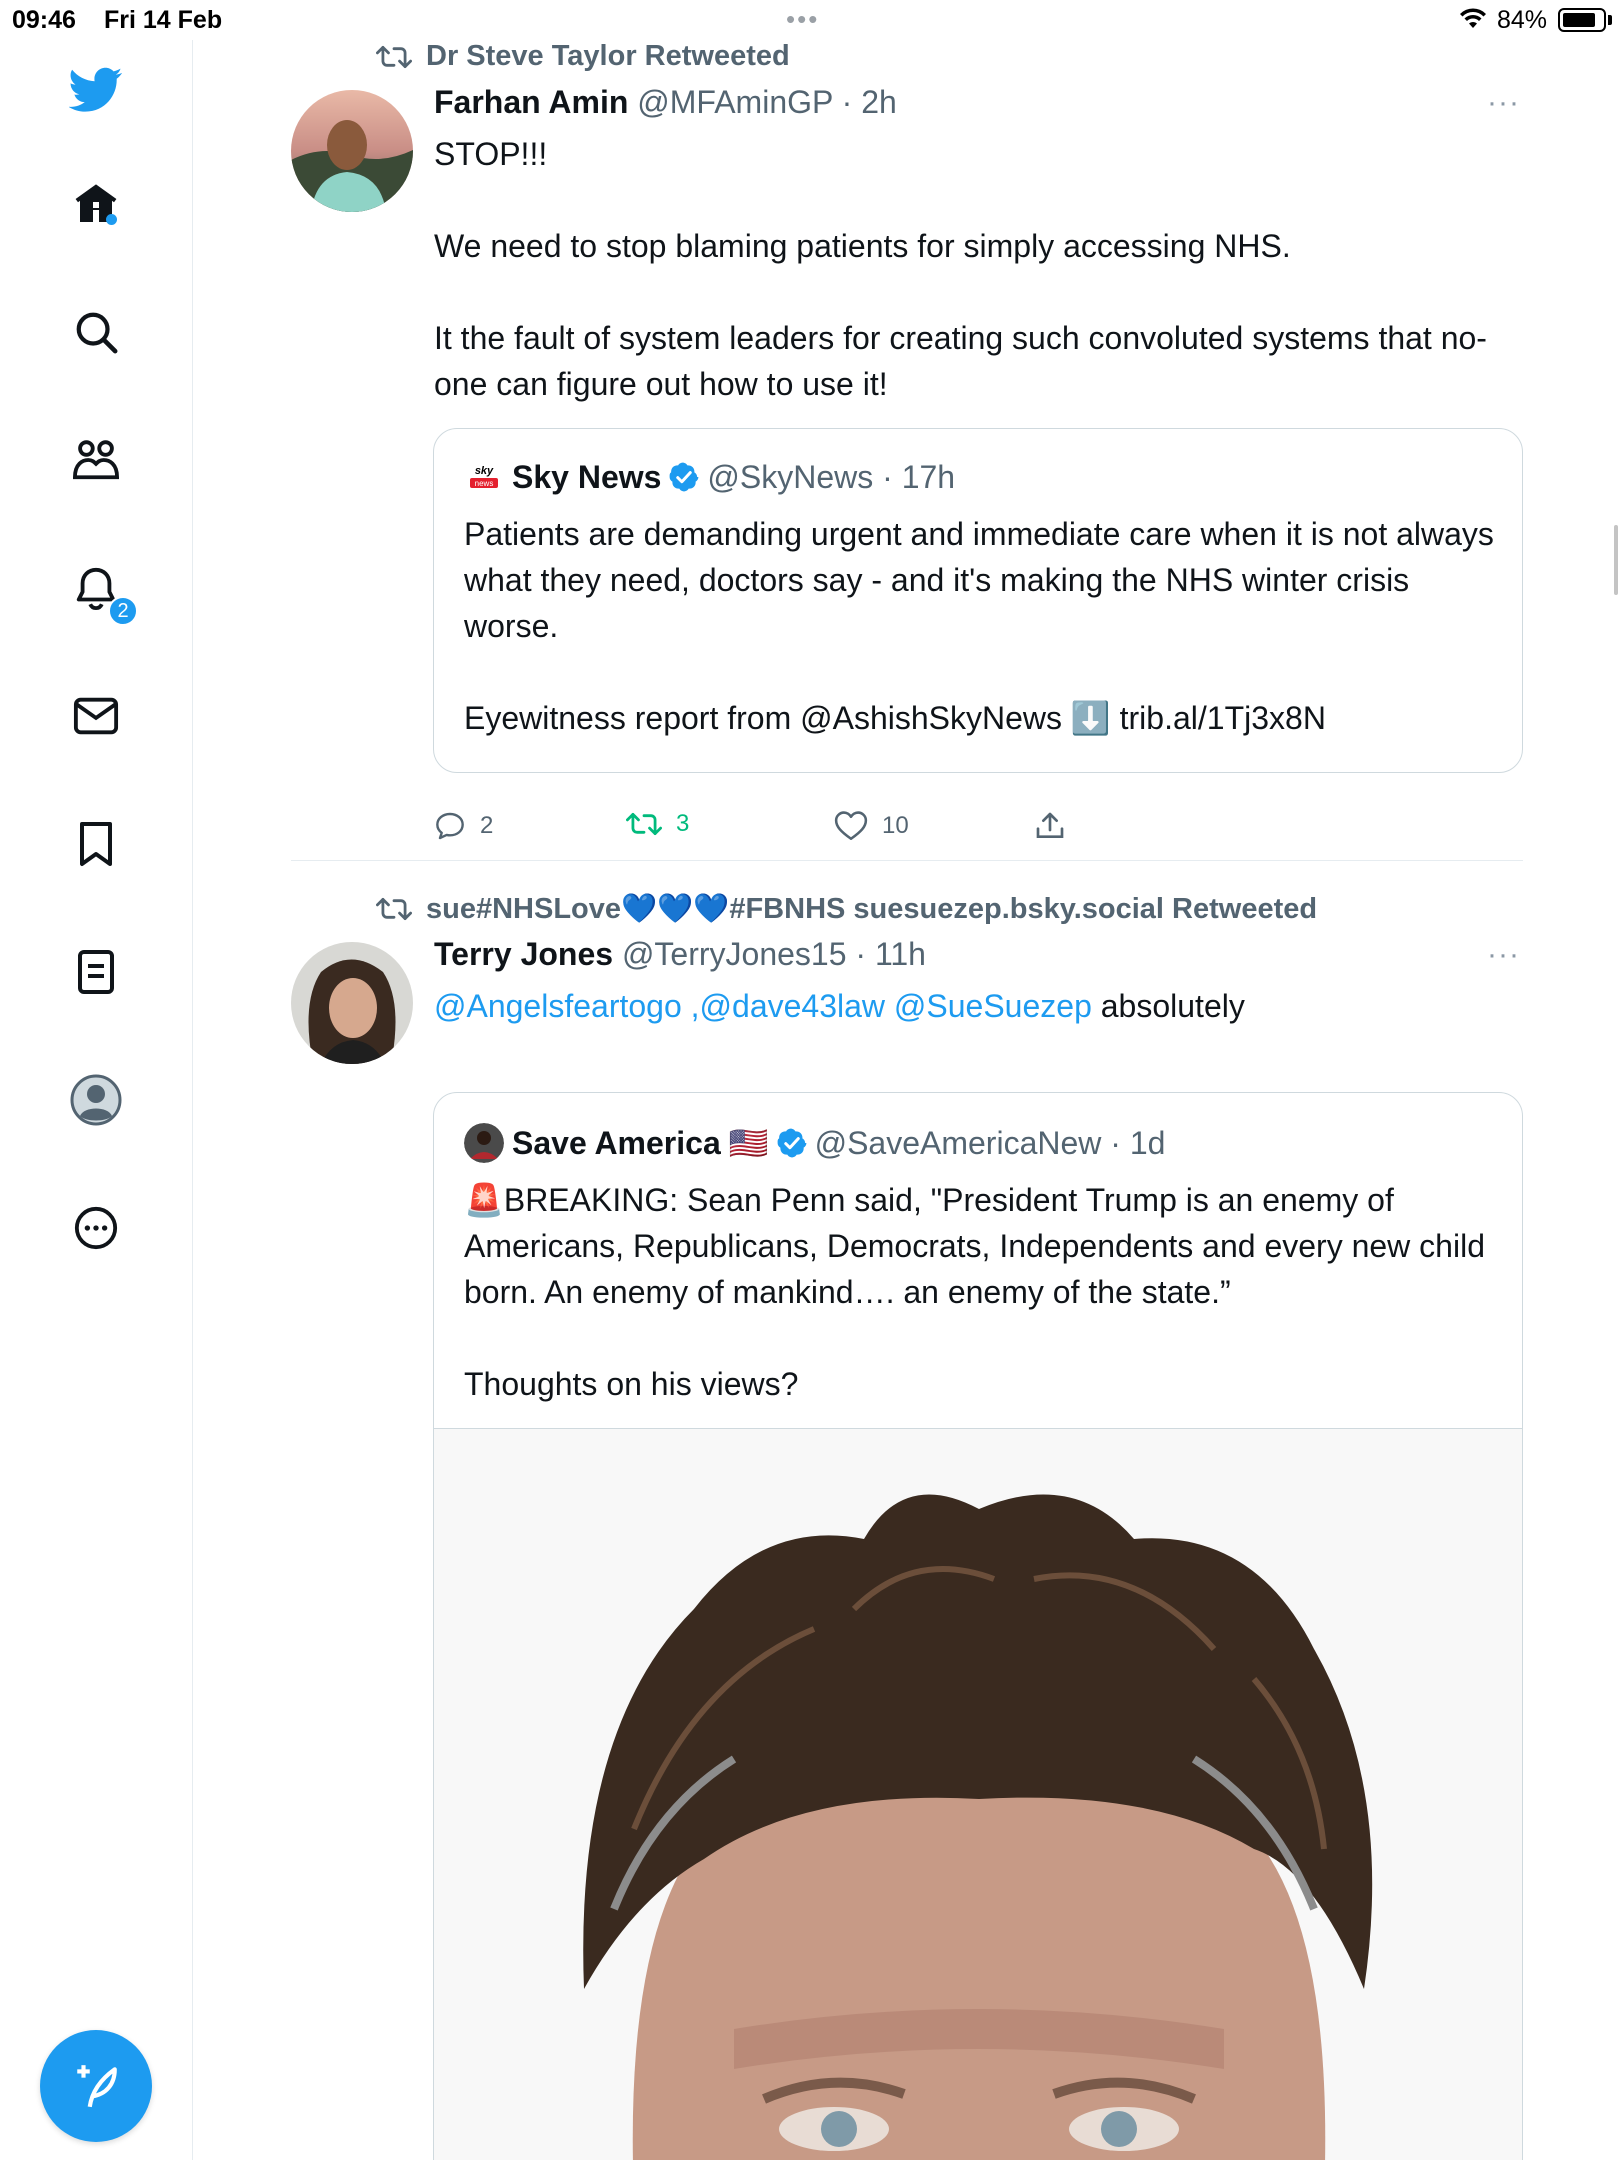 This screenshot has height=2160, width=1620. Describe the element at coordinates (1610, 20) in the screenshot. I see `battery-nub` at that location.